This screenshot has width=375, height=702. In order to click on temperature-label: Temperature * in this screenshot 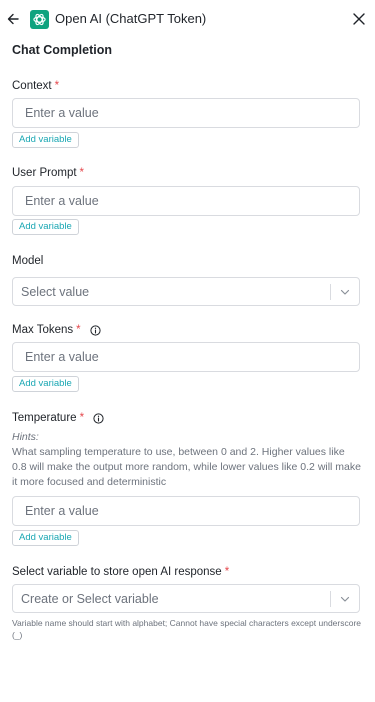, I will do `click(58, 418)`.